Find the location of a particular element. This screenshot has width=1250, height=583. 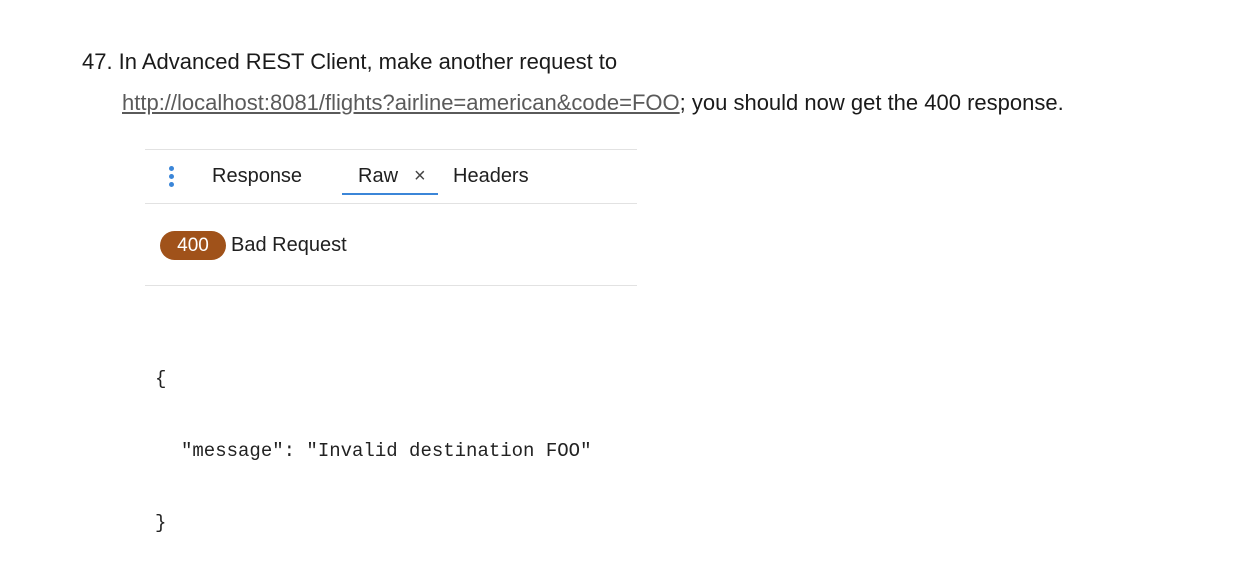

json-close-brace: } is located at coordinates (161, 523).